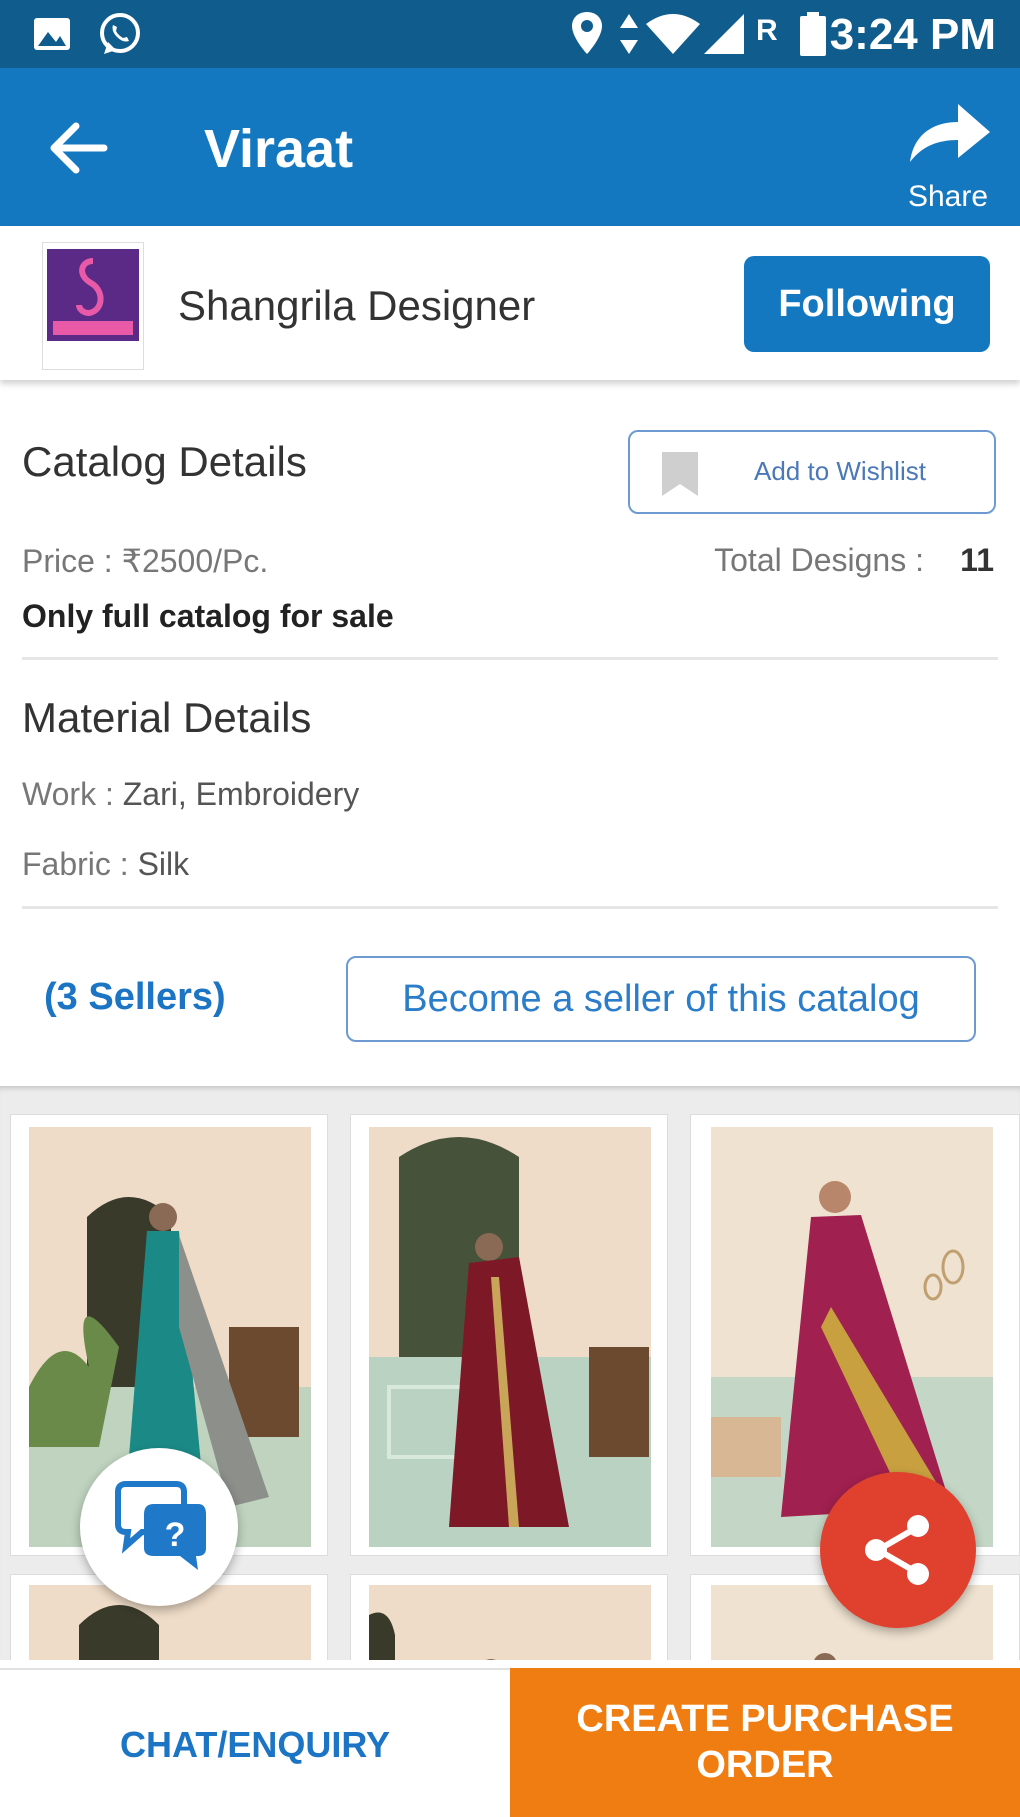  I want to click on battery-icon, so click(813, 34).